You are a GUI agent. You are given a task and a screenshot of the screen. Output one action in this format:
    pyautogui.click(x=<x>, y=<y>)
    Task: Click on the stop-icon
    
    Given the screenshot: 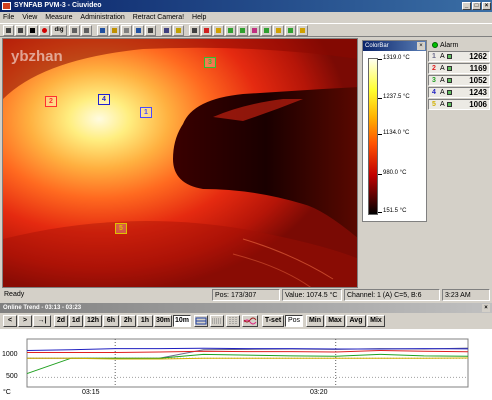 What is the action you would take?
    pyautogui.click(x=32, y=30)
    